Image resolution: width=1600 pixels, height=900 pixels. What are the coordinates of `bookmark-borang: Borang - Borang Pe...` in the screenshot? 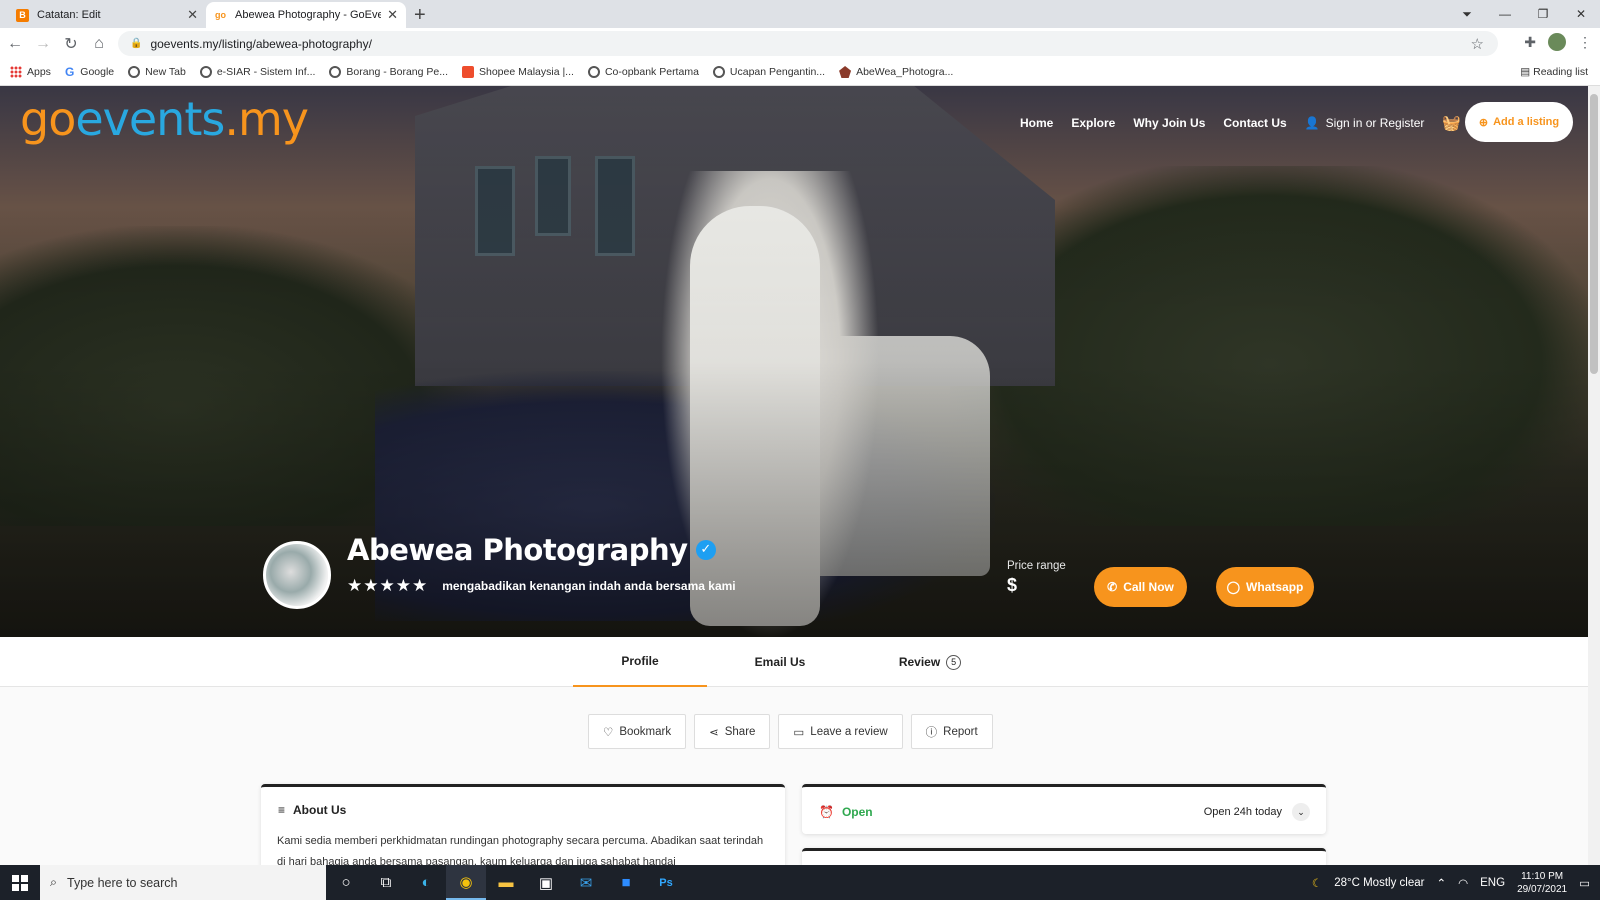 It's located at (388, 72).